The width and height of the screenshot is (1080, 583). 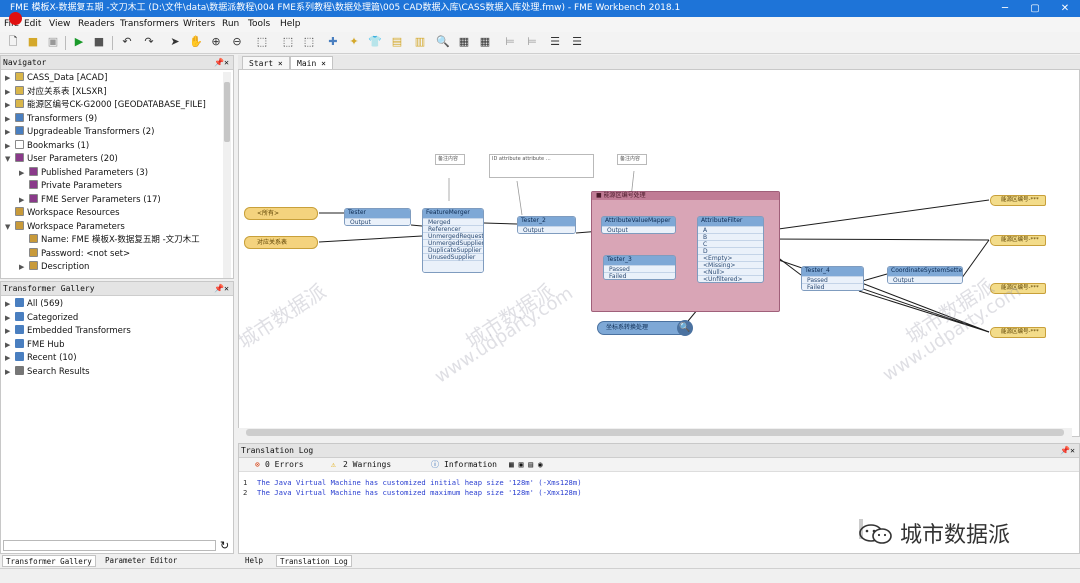 What do you see at coordinates (333, 42) in the screenshot?
I see `add-reader-icon: ✚` at bounding box center [333, 42].